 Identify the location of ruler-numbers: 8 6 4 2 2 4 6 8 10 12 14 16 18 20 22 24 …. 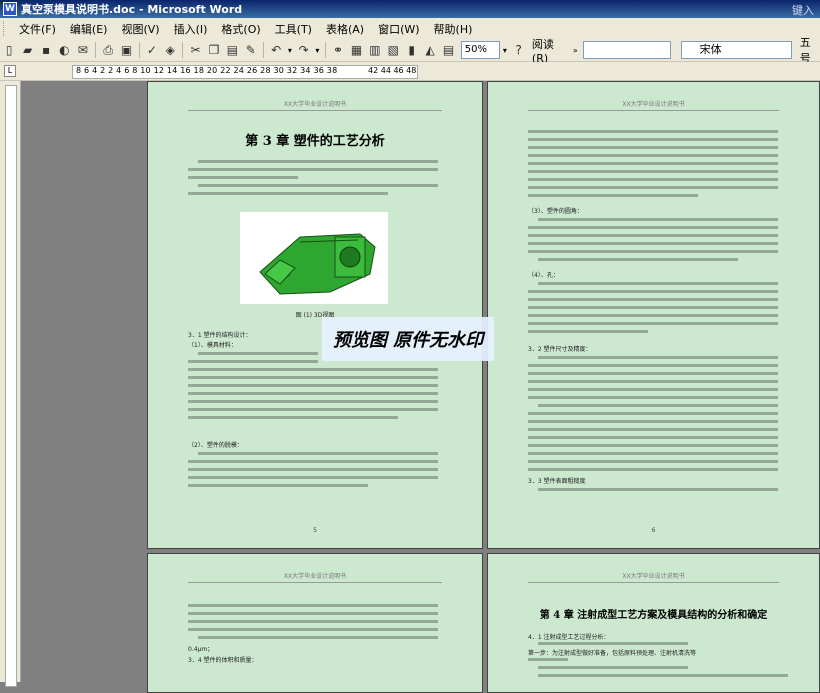
(207, 70).